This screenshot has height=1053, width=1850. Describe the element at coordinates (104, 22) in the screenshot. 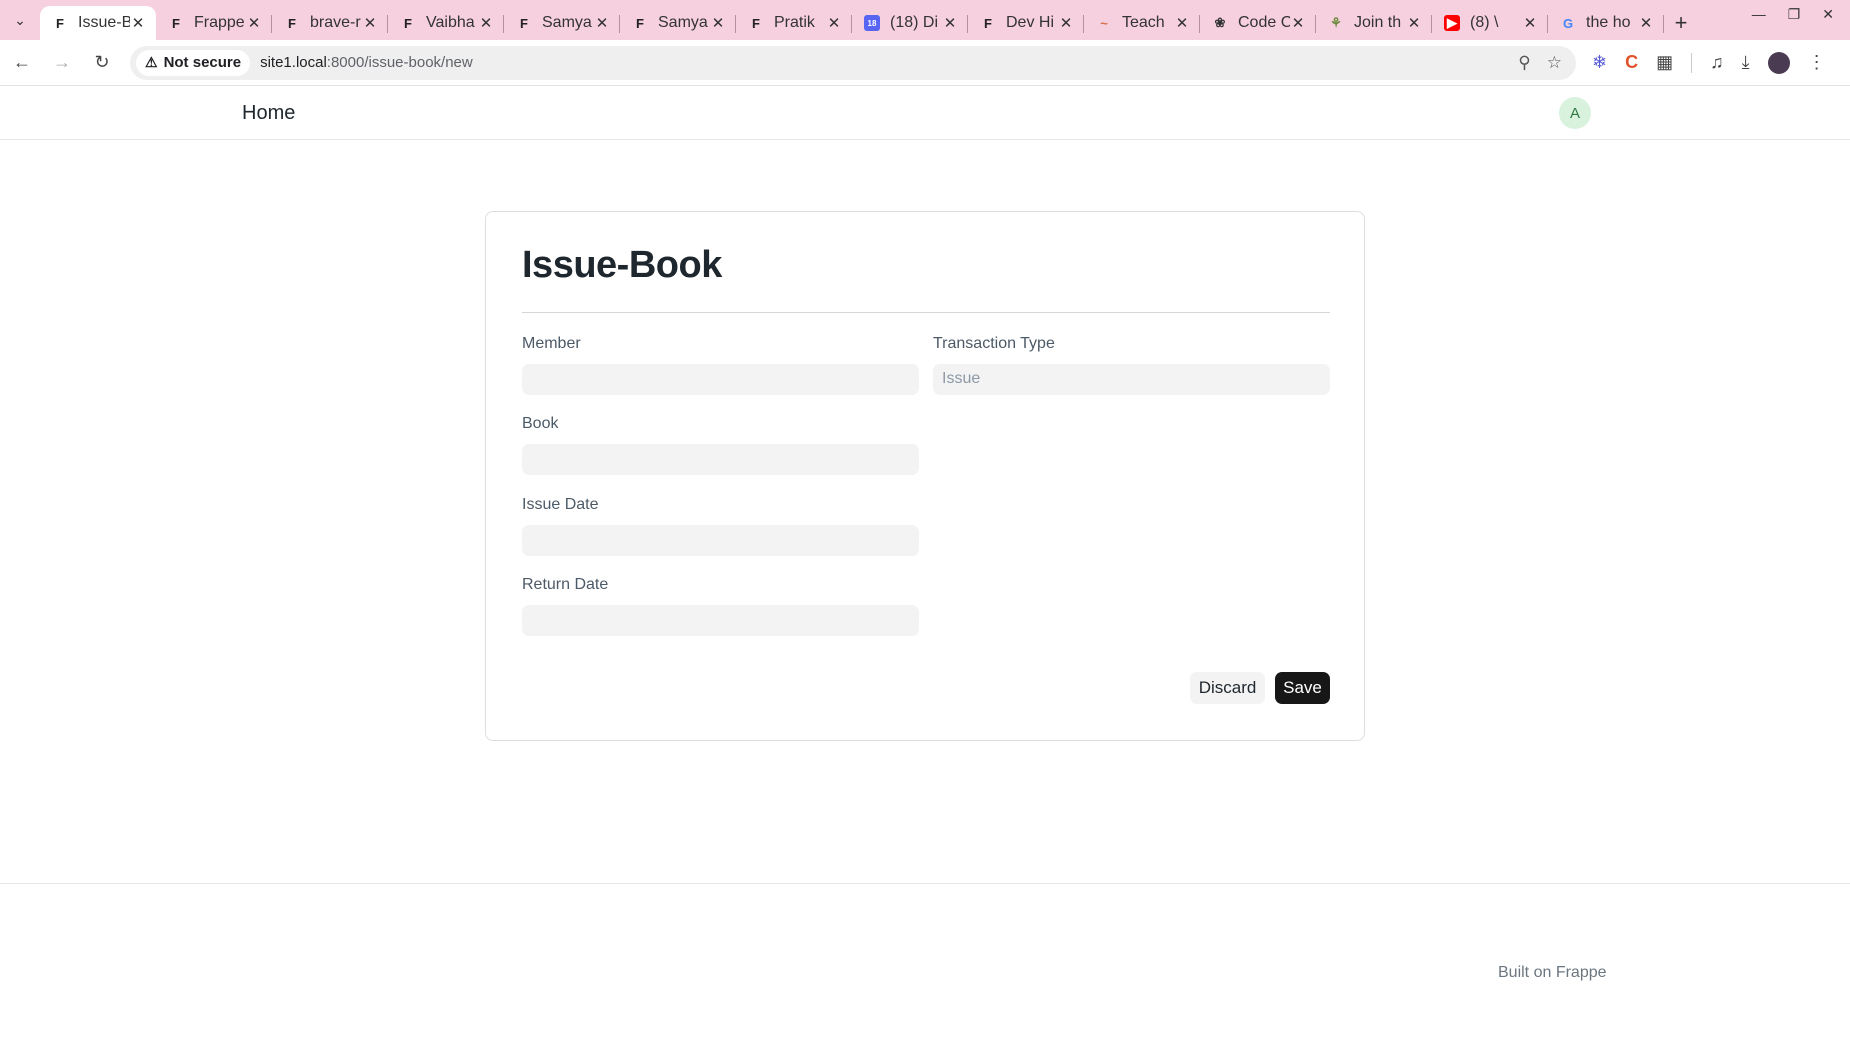

I see `browser-tab-title: Issue-B` at that location.